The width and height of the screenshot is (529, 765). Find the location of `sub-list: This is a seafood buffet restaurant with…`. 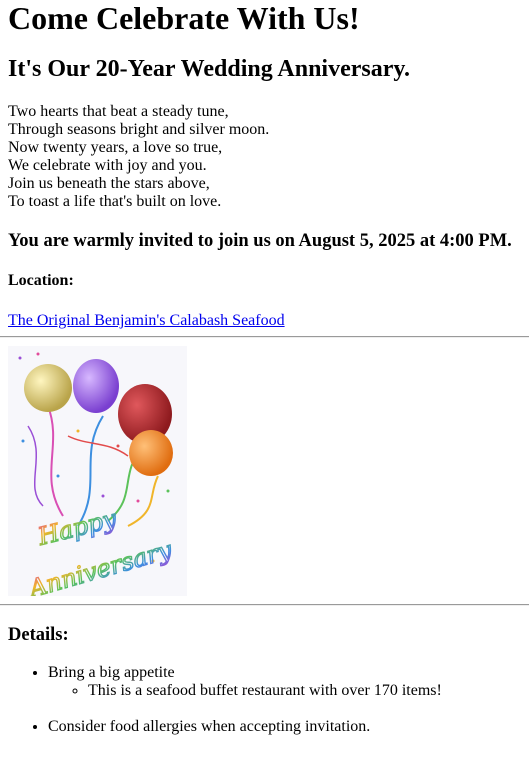

sub-list: This is a seafood buffet restaurant with… is located at coordinates (284, 691).